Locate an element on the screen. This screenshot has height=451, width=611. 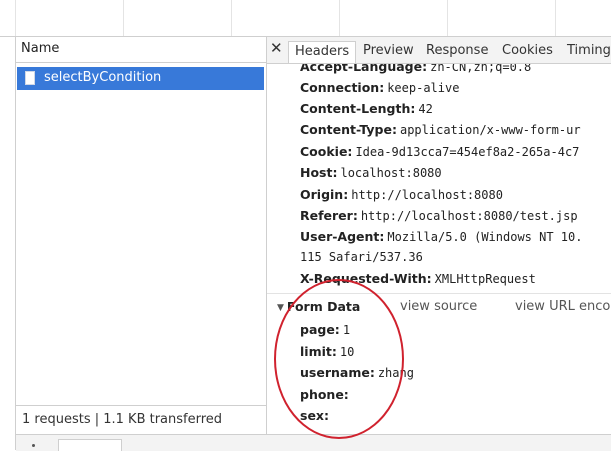
form-key: phone: is located at coordinates (324, 394).